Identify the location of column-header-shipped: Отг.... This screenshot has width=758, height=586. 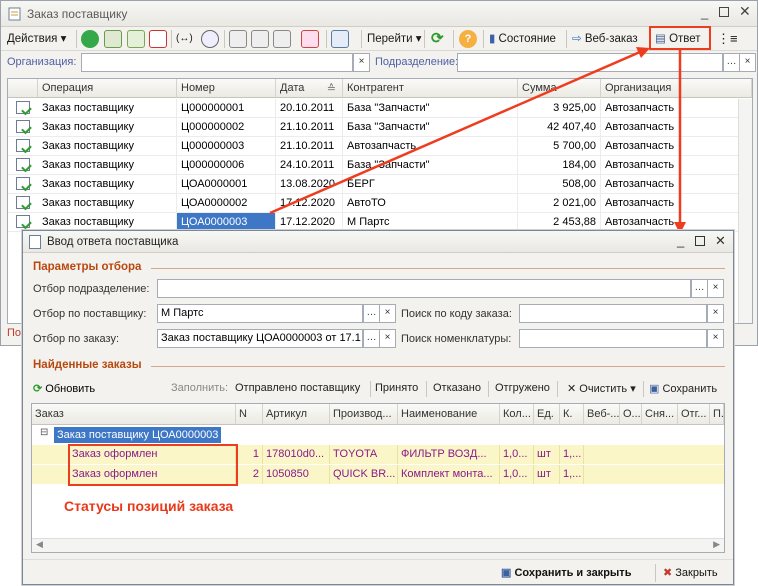
(694, 414).